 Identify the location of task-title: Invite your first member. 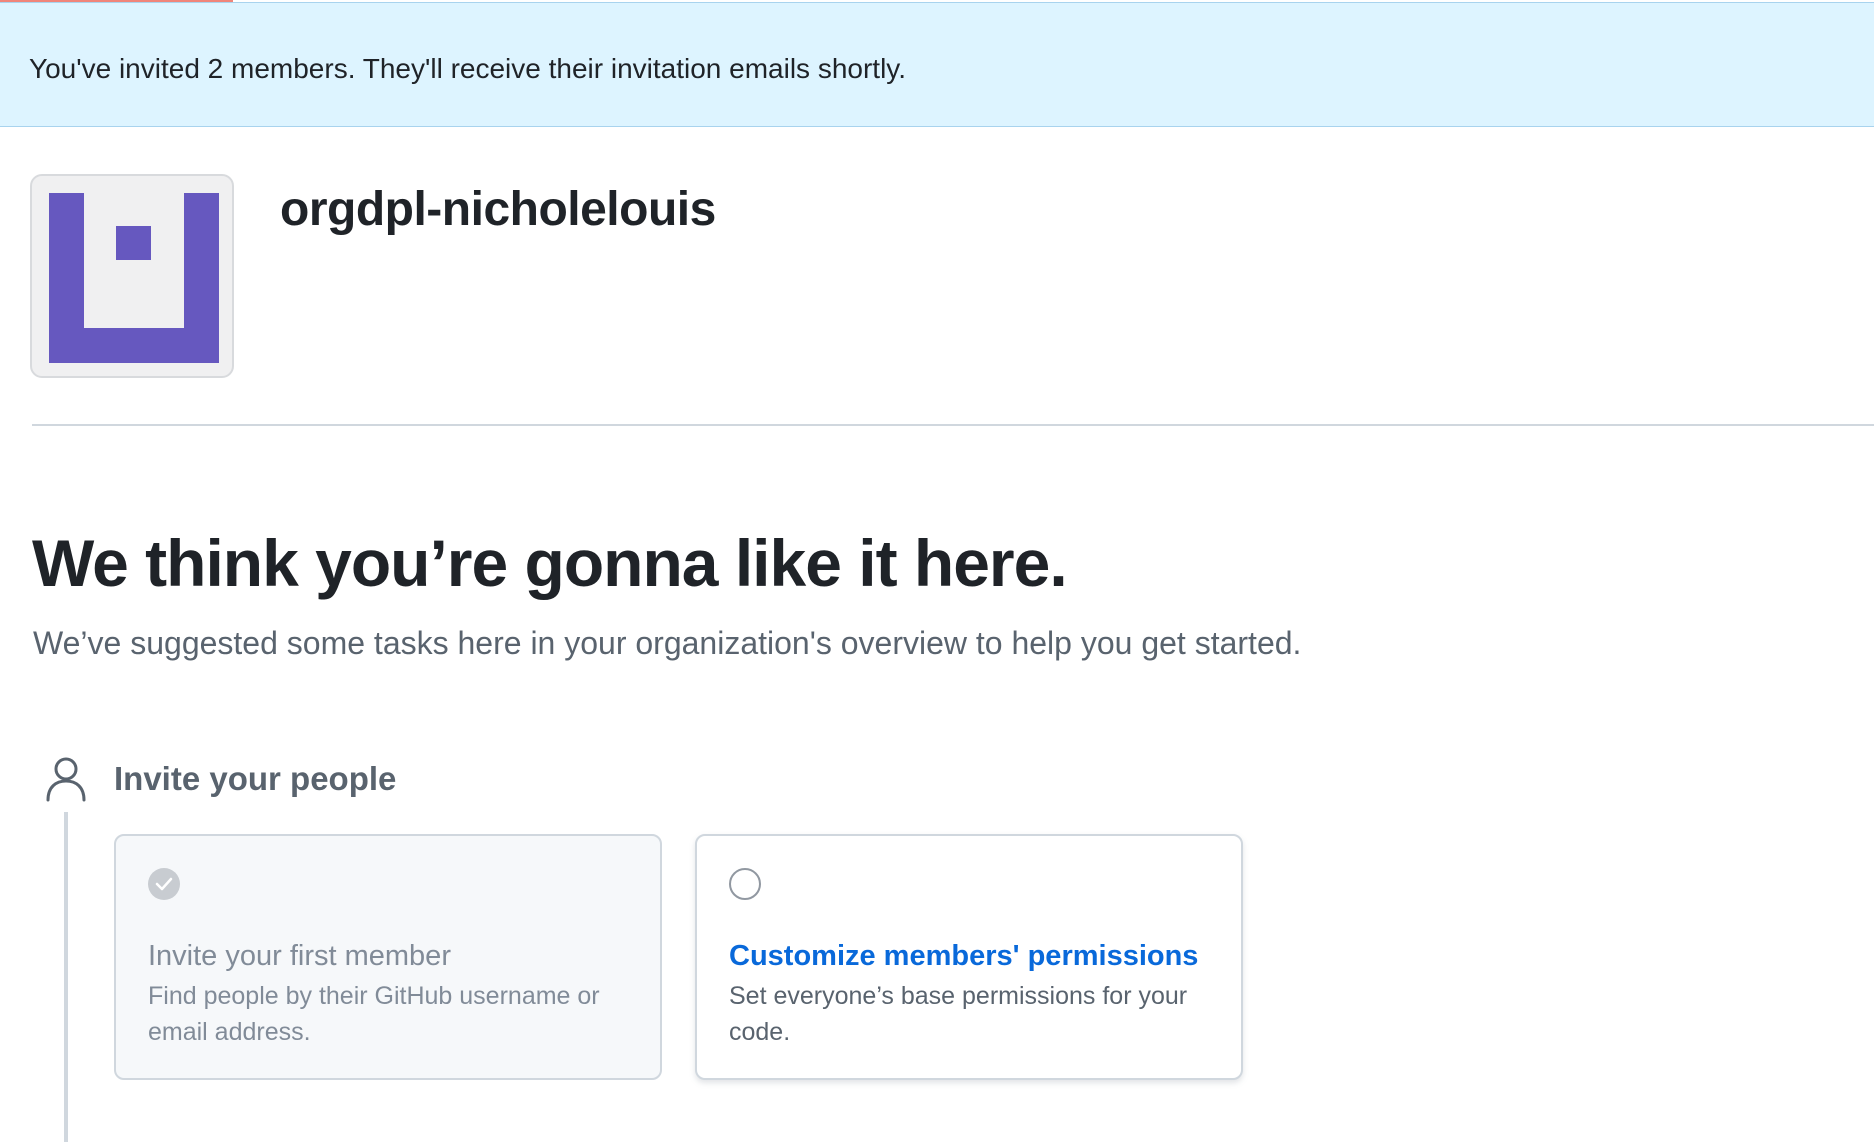
(299, 956).